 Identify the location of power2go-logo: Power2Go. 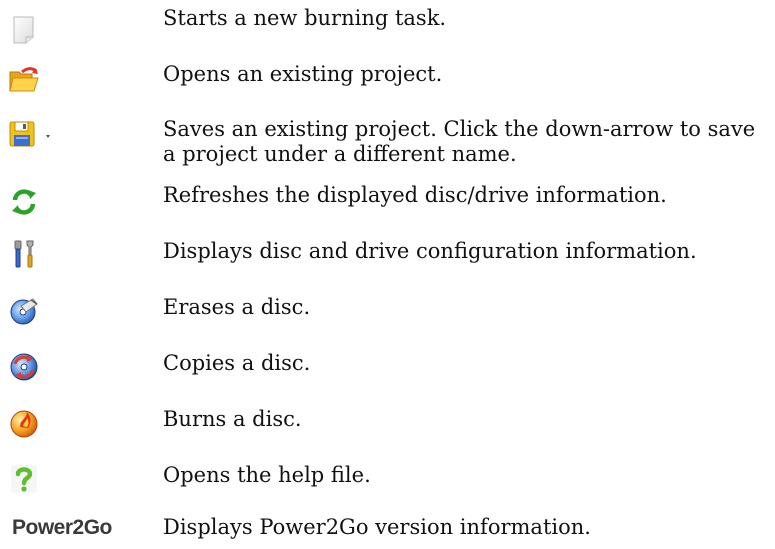
(62, 528).